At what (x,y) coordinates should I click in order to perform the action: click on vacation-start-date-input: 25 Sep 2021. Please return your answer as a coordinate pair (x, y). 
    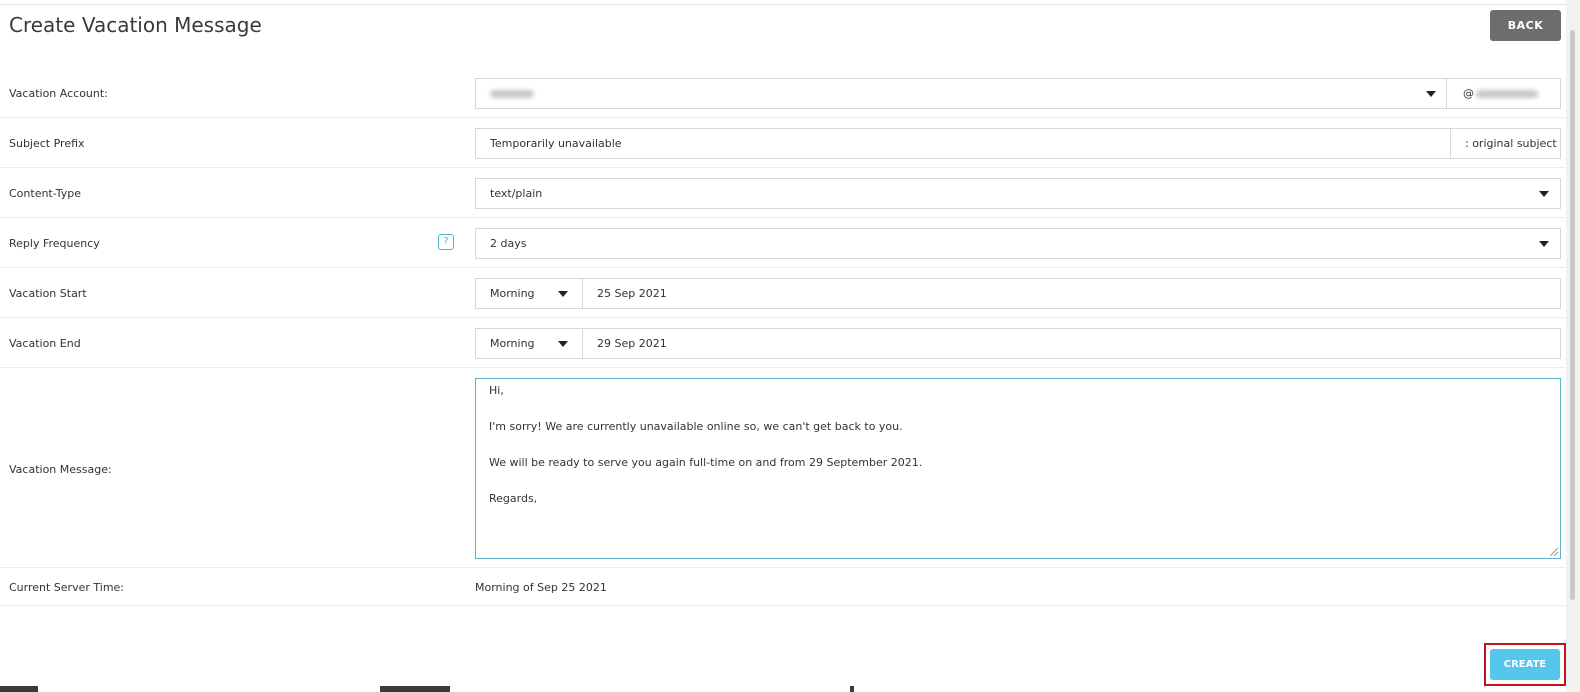
    Looking at the image, I should click on (1071, 293).